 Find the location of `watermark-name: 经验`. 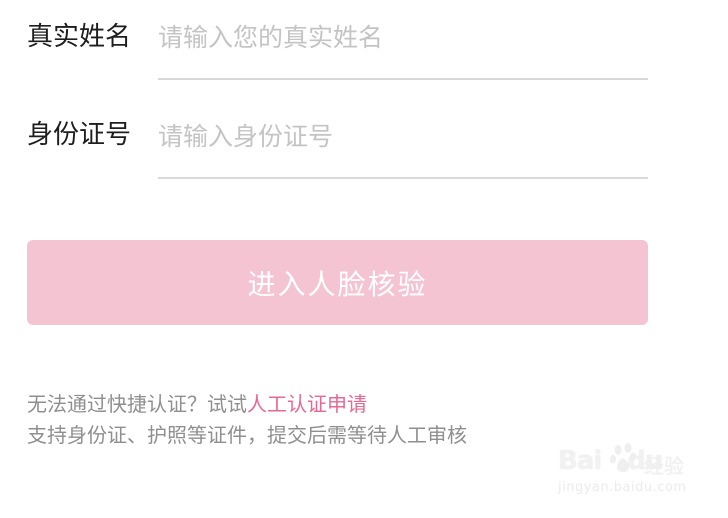

watermark-name: 经验 is located at coordinates (664, 466).